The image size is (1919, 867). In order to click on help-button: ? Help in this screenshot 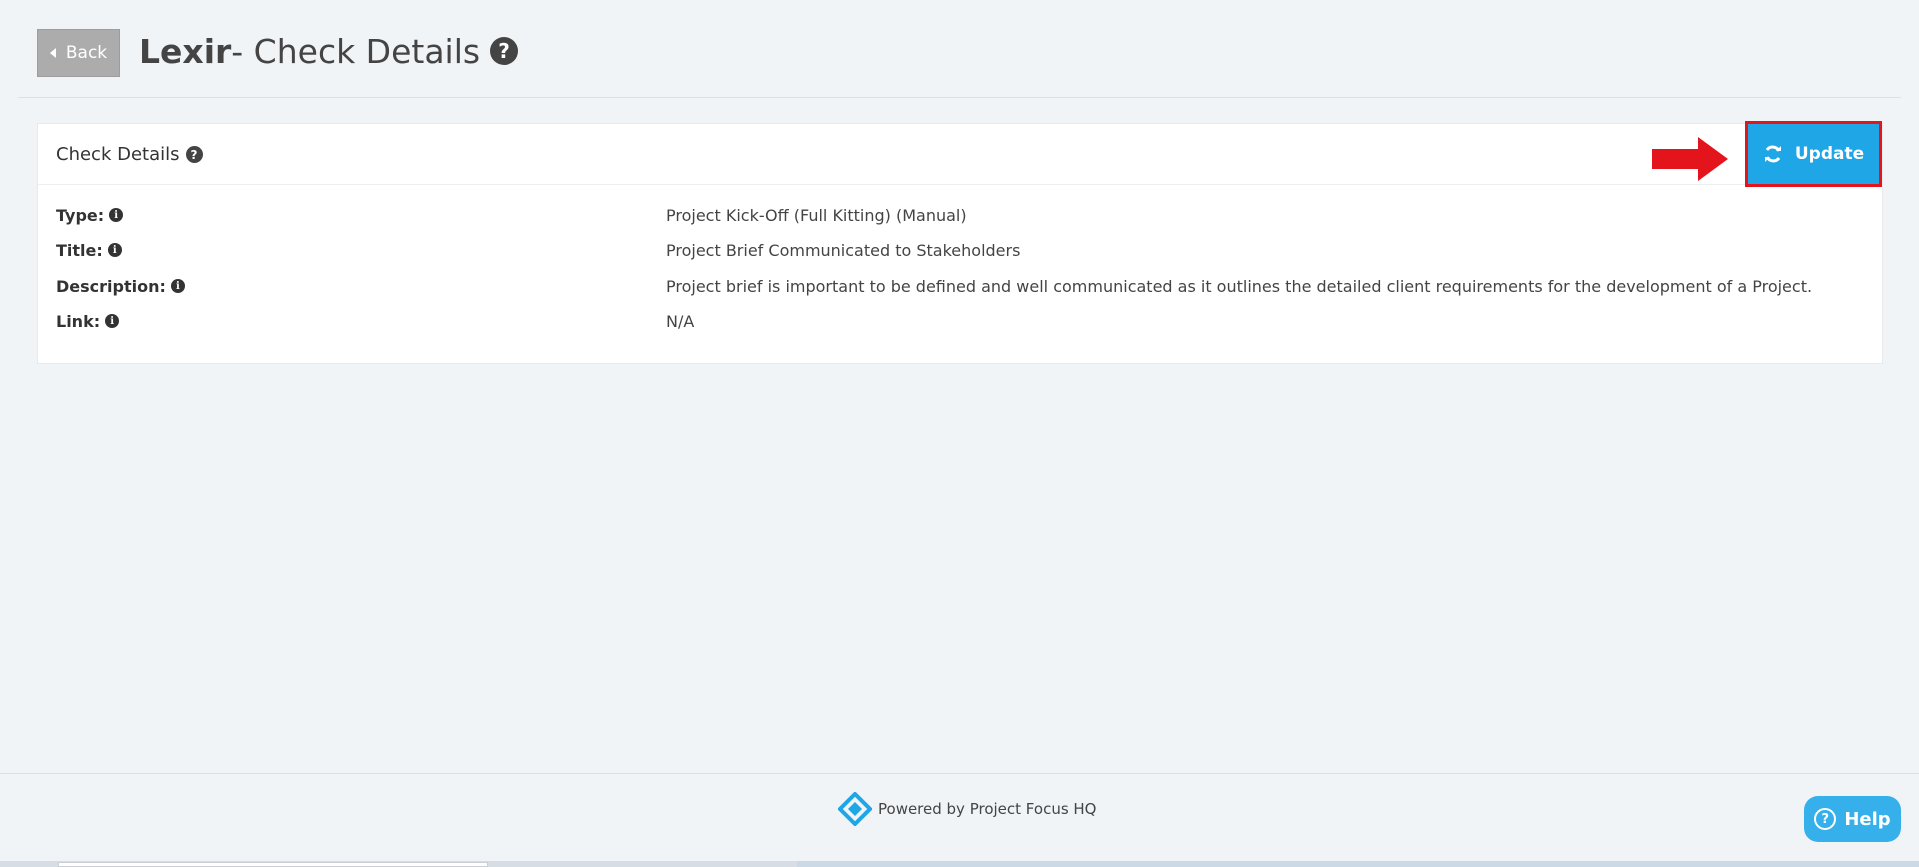, I will do `click(1852, 819)`.